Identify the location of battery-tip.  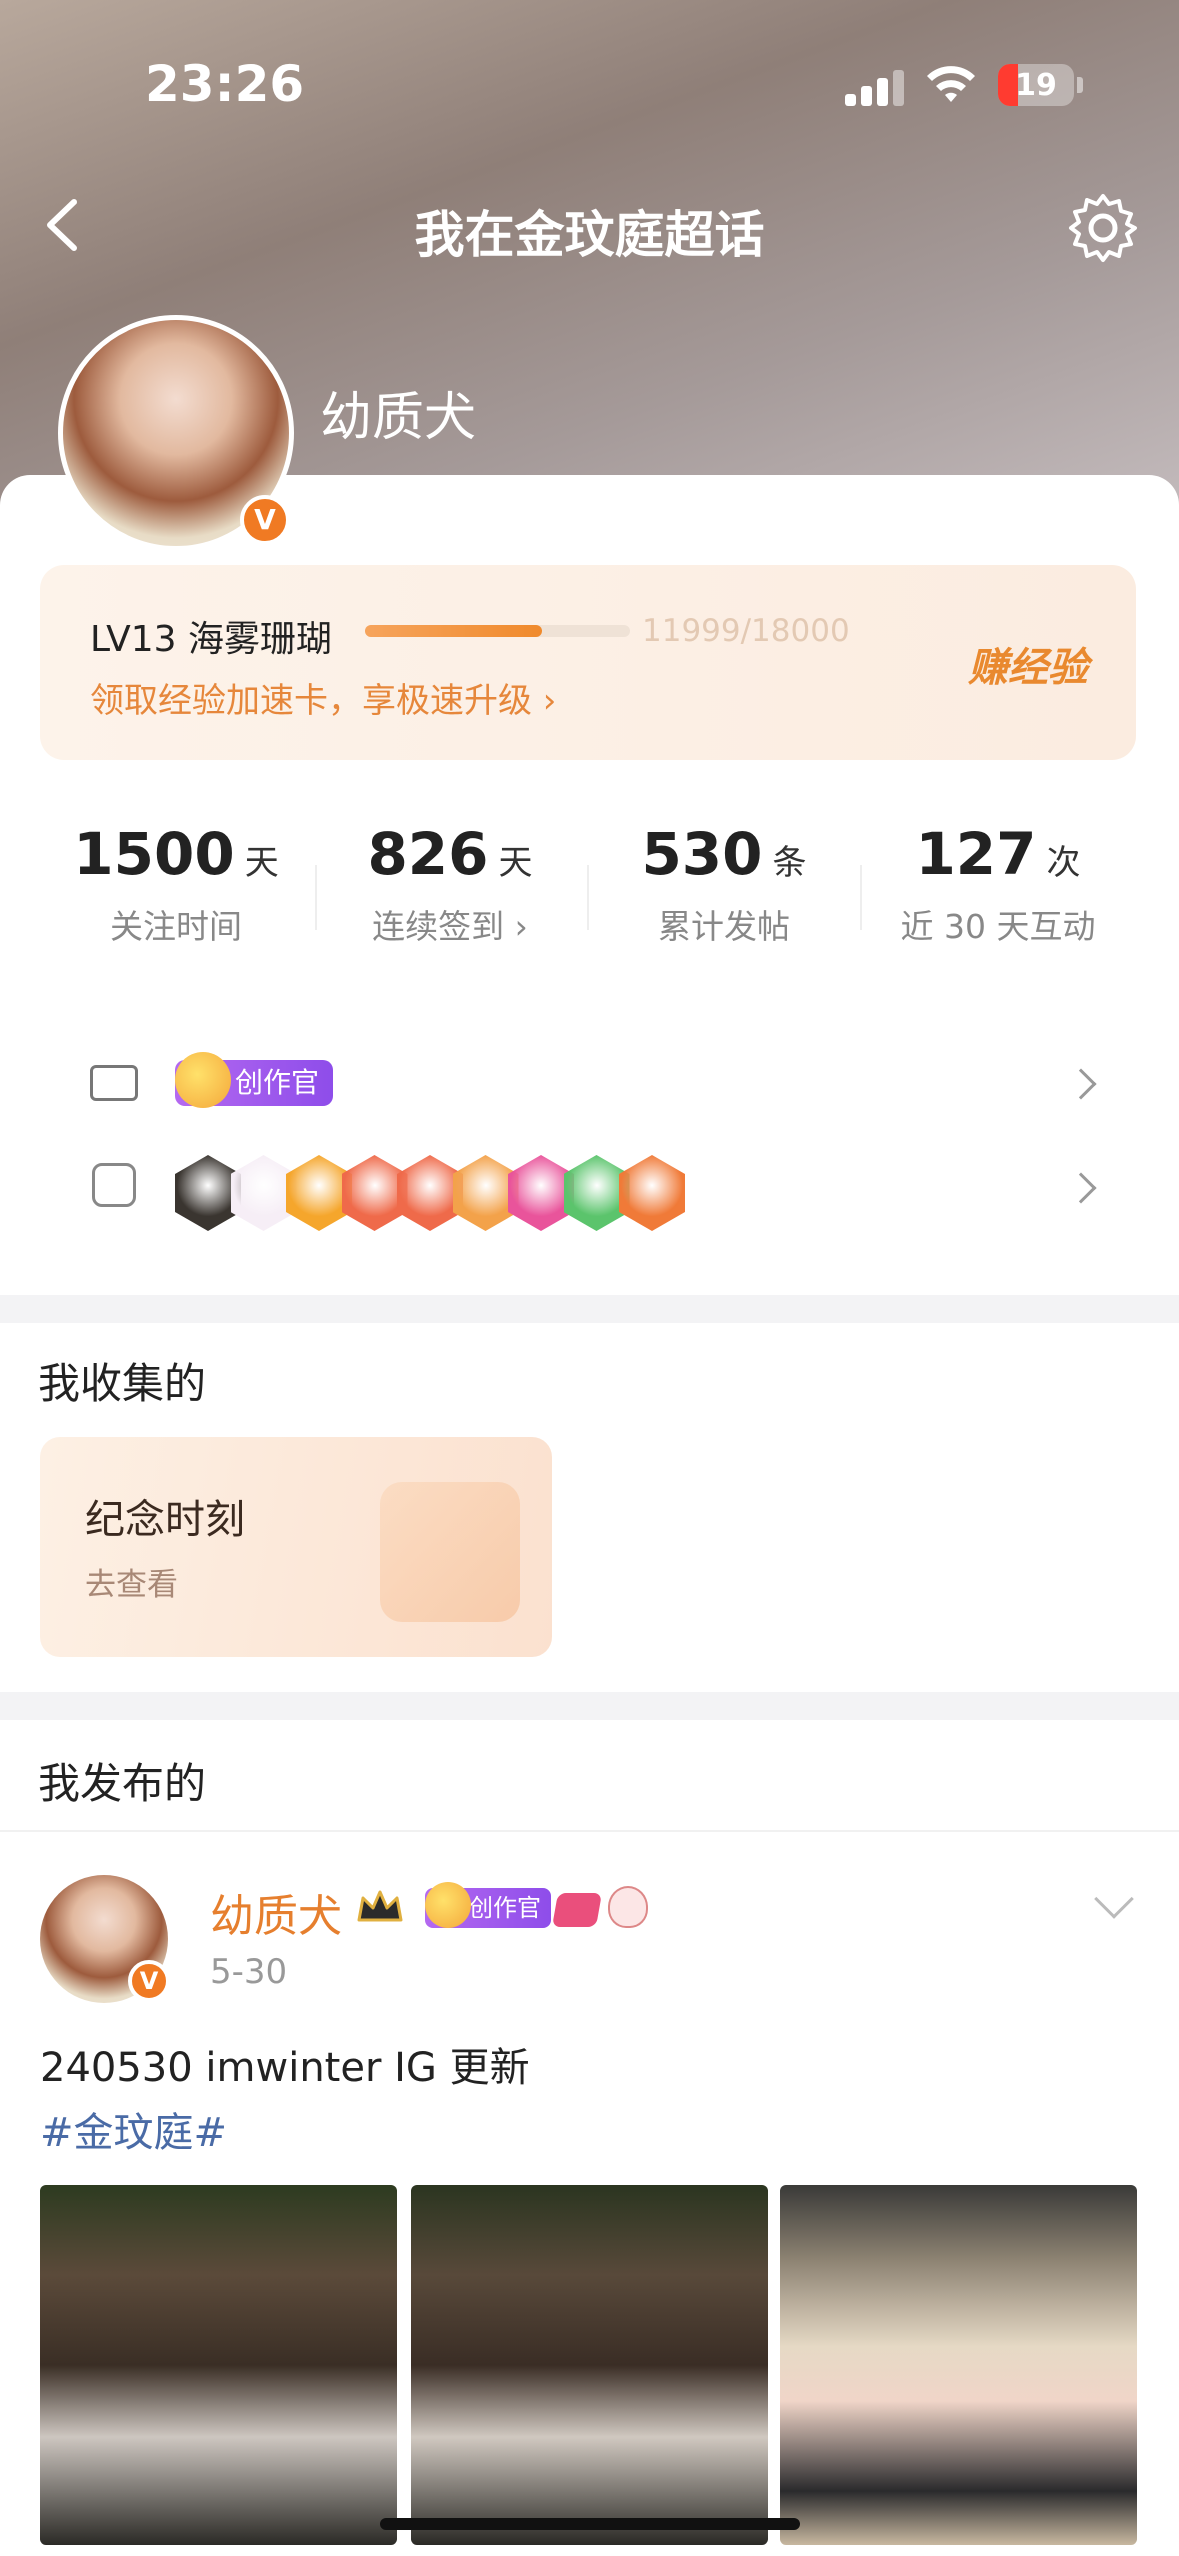
(1080, 85).